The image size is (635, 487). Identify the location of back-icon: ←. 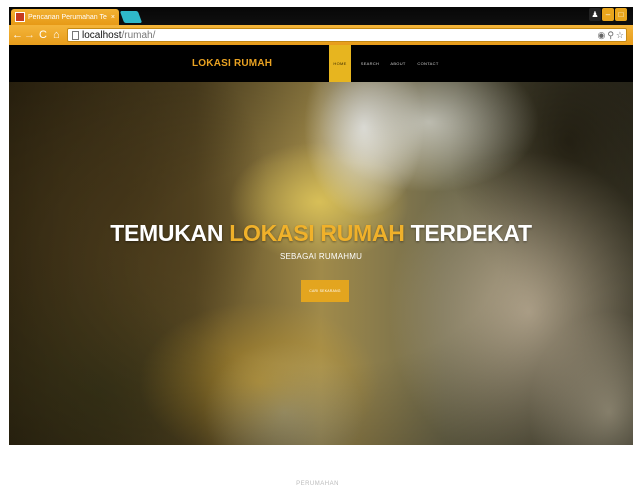
(17, 35).